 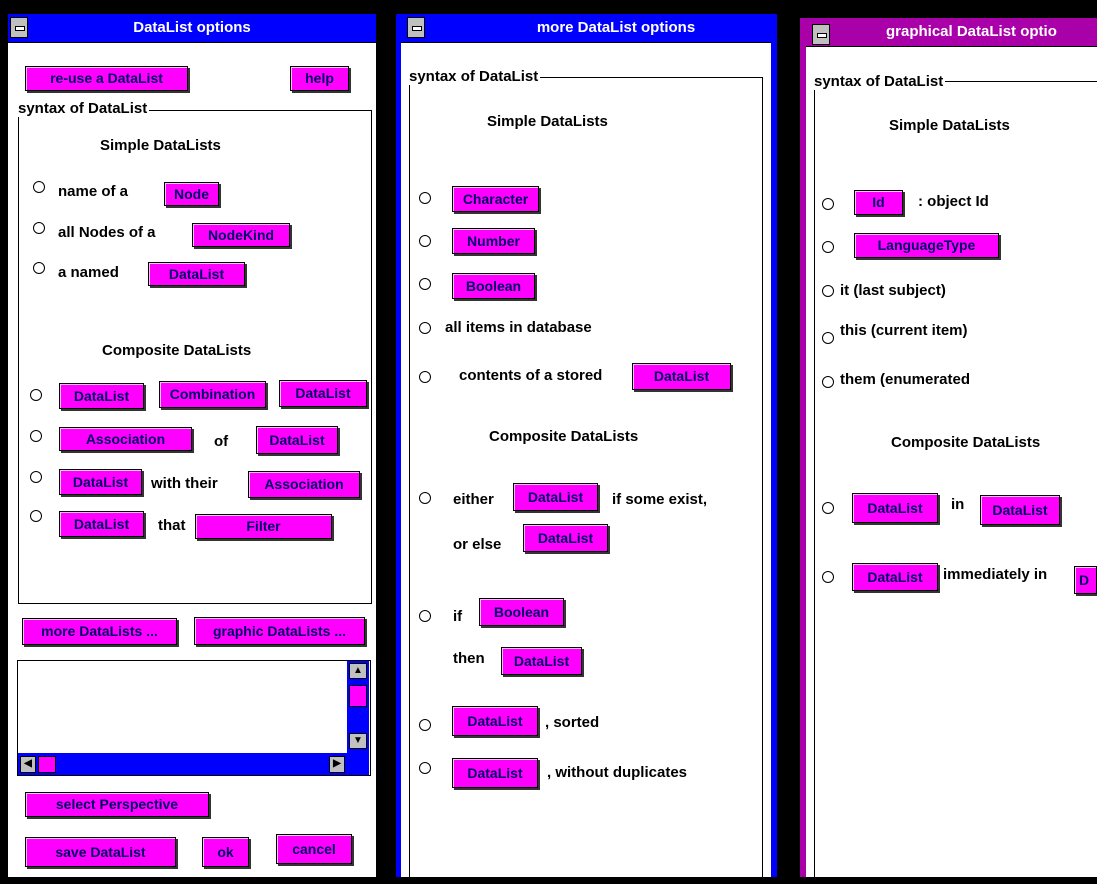 I want to click on window-title: DataList options, so click(x=192, y=27).